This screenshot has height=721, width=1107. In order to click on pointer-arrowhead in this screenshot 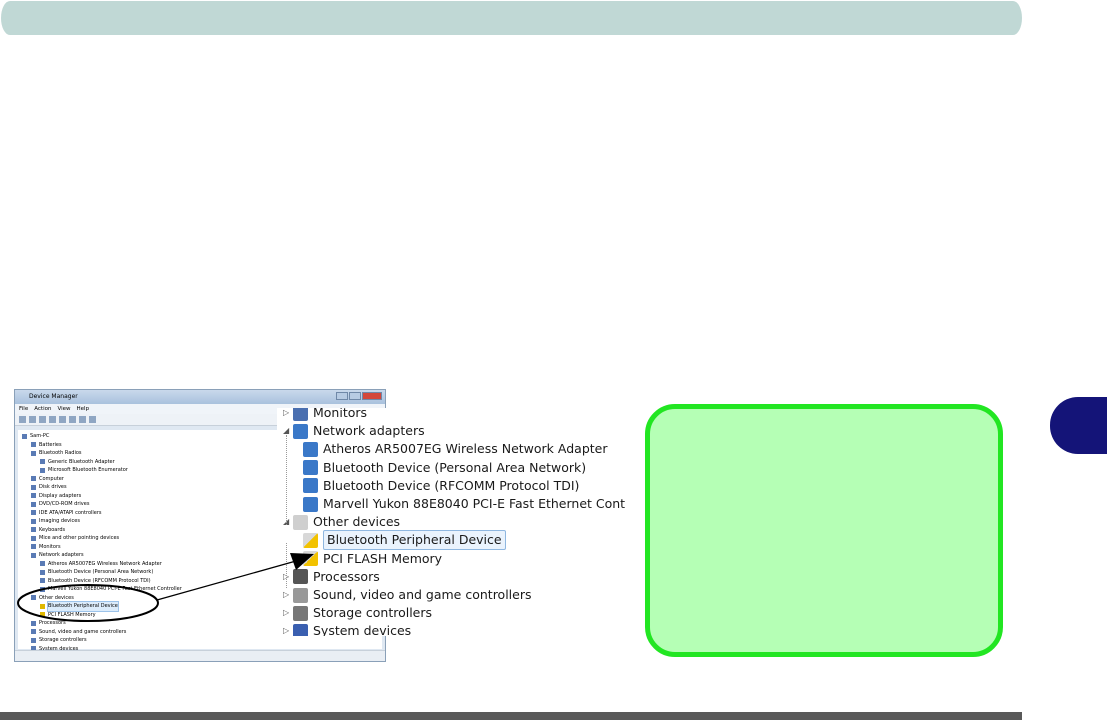, I will do `click(302, 561)`.